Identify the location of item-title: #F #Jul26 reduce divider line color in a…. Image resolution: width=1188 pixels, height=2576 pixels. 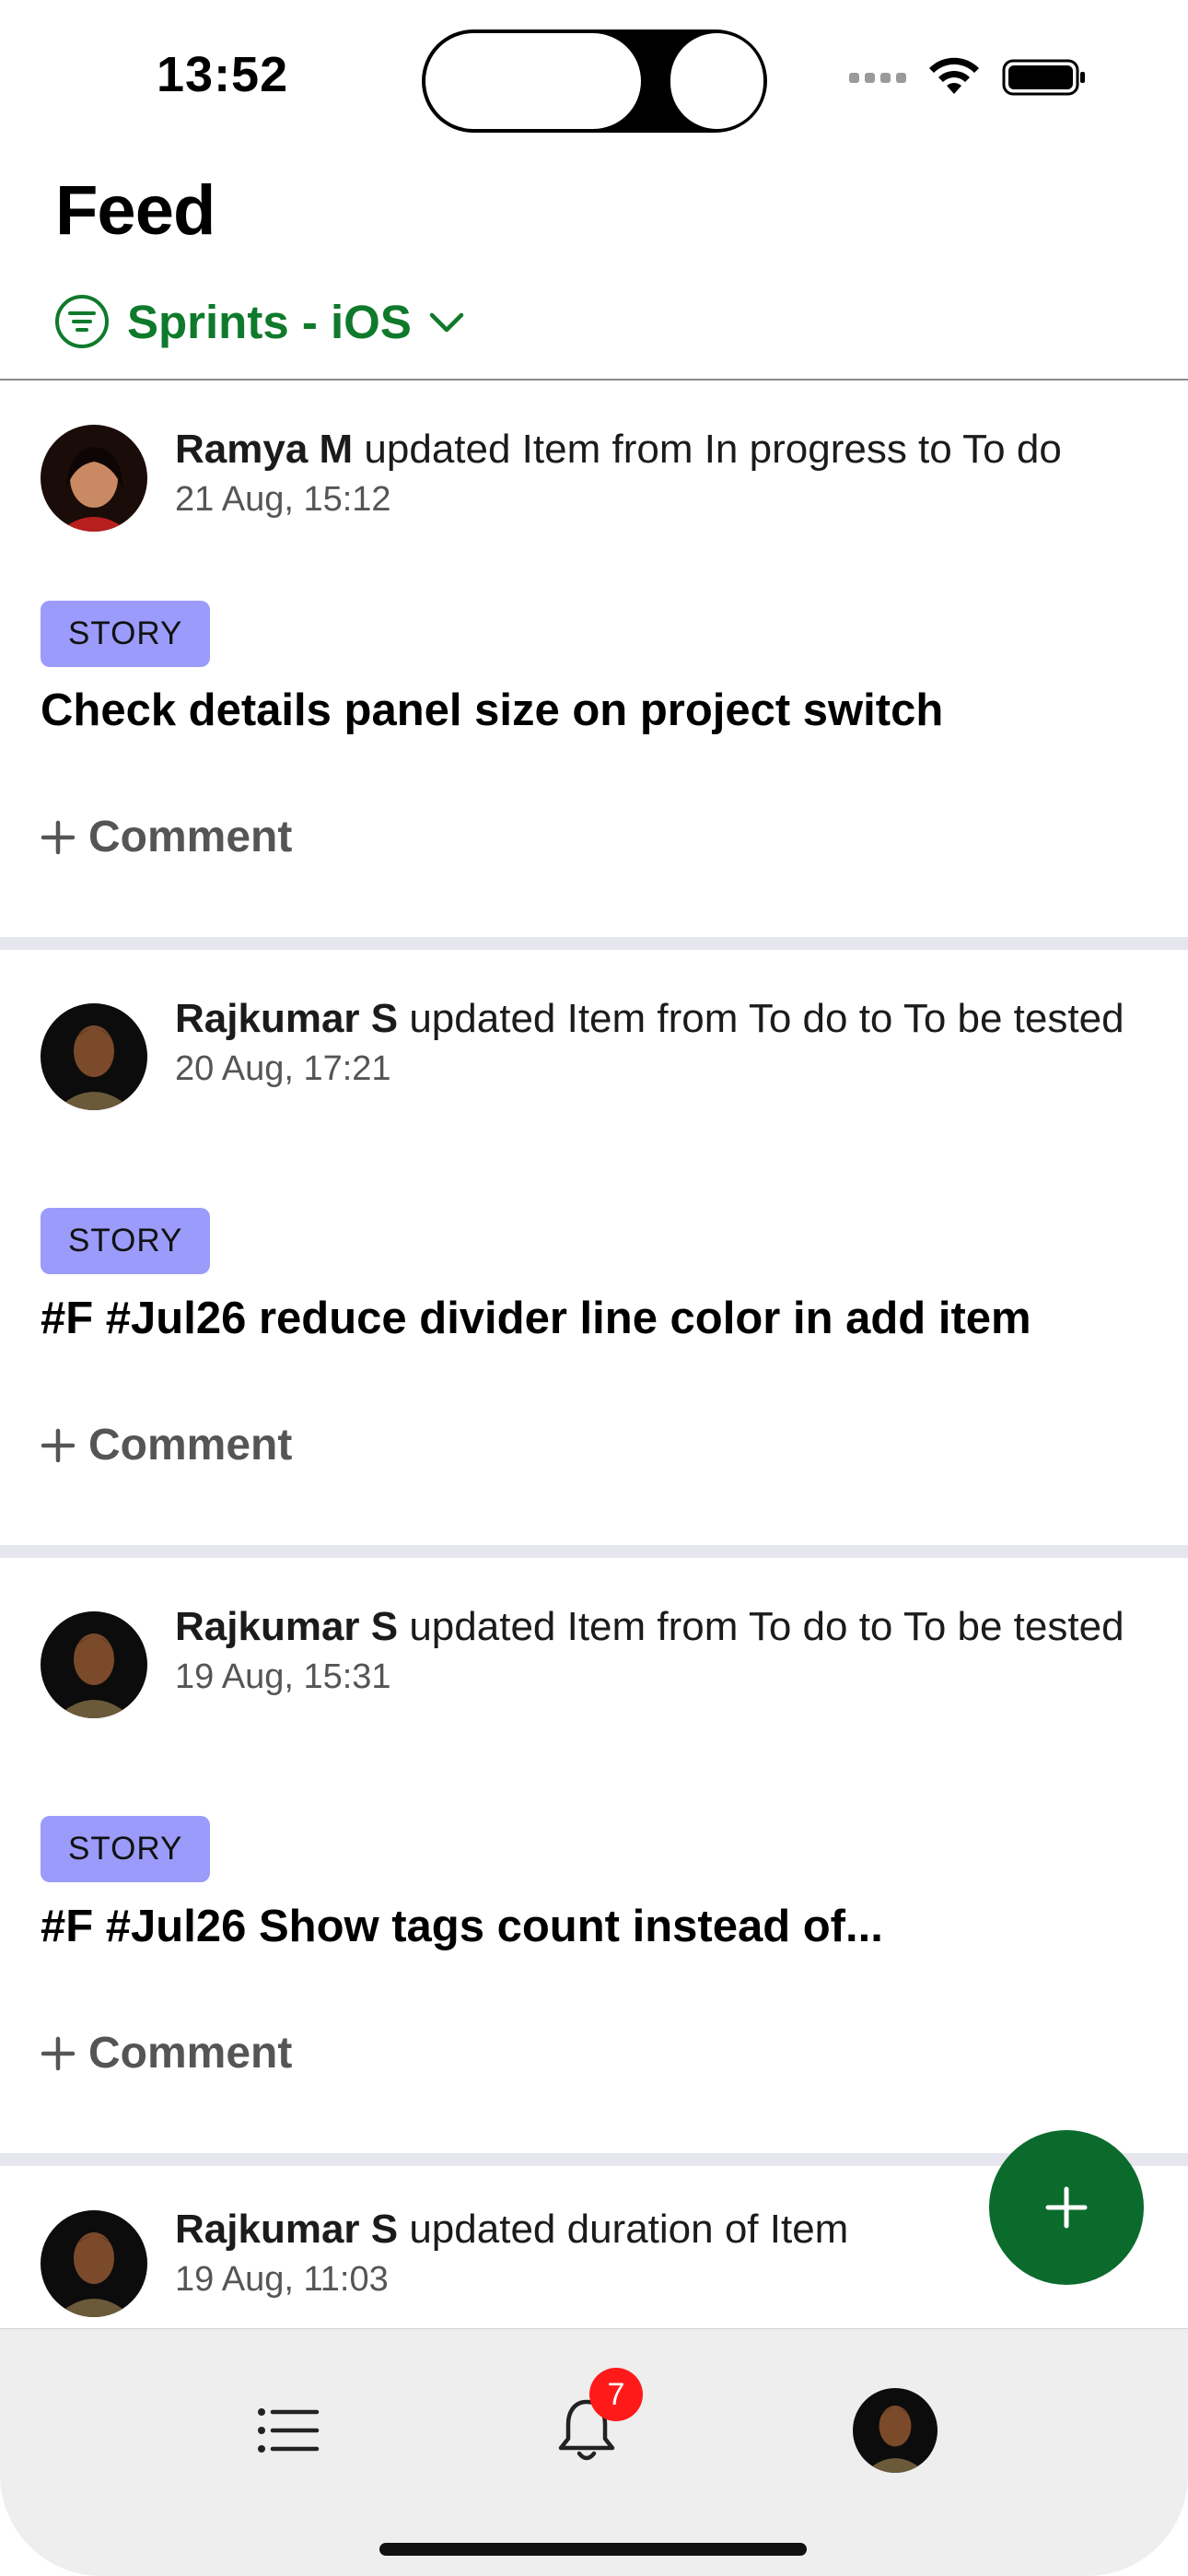
(596, 1318).